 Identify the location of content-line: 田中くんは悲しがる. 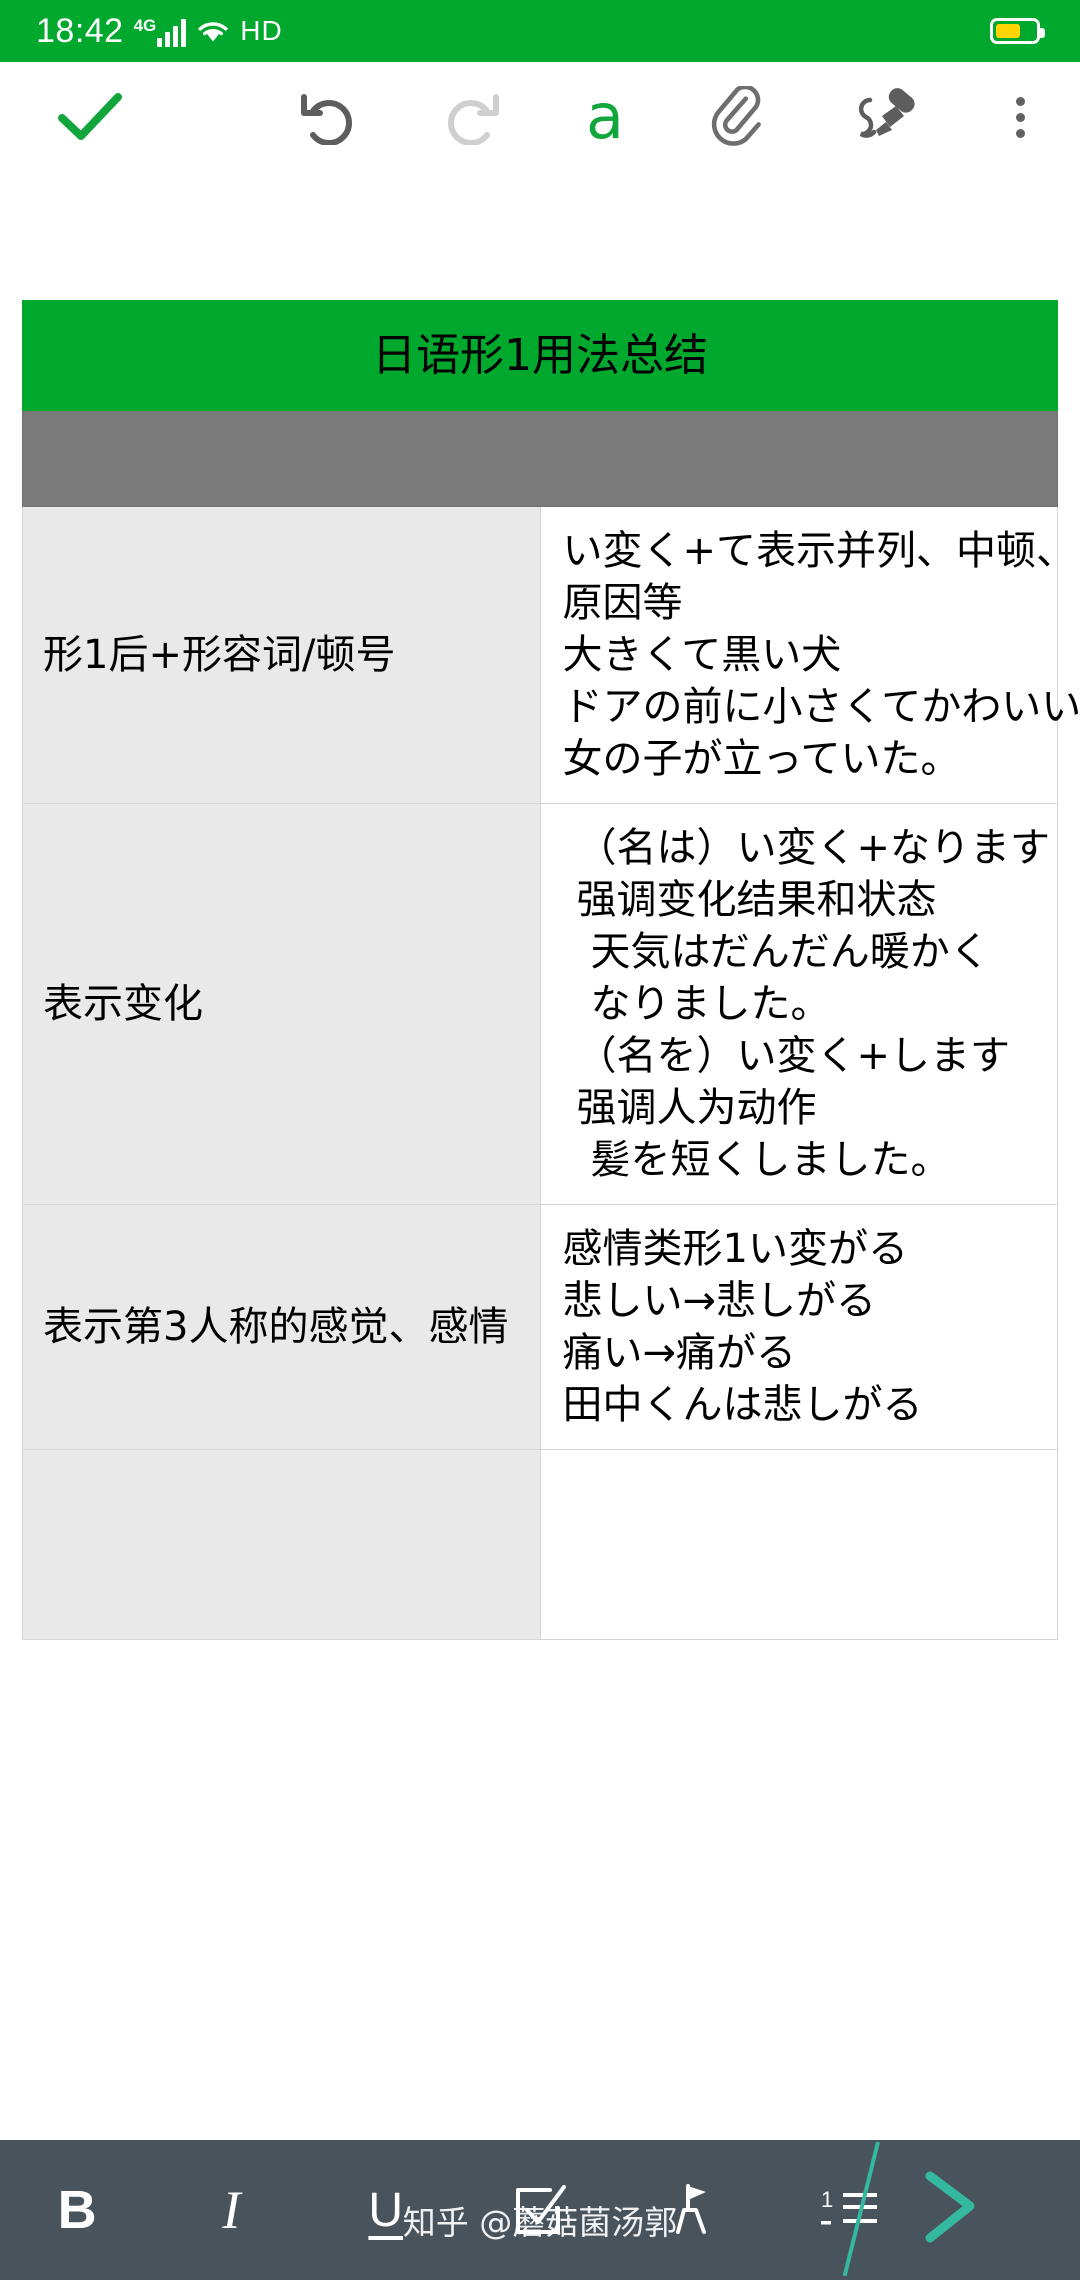
(742, 1405).